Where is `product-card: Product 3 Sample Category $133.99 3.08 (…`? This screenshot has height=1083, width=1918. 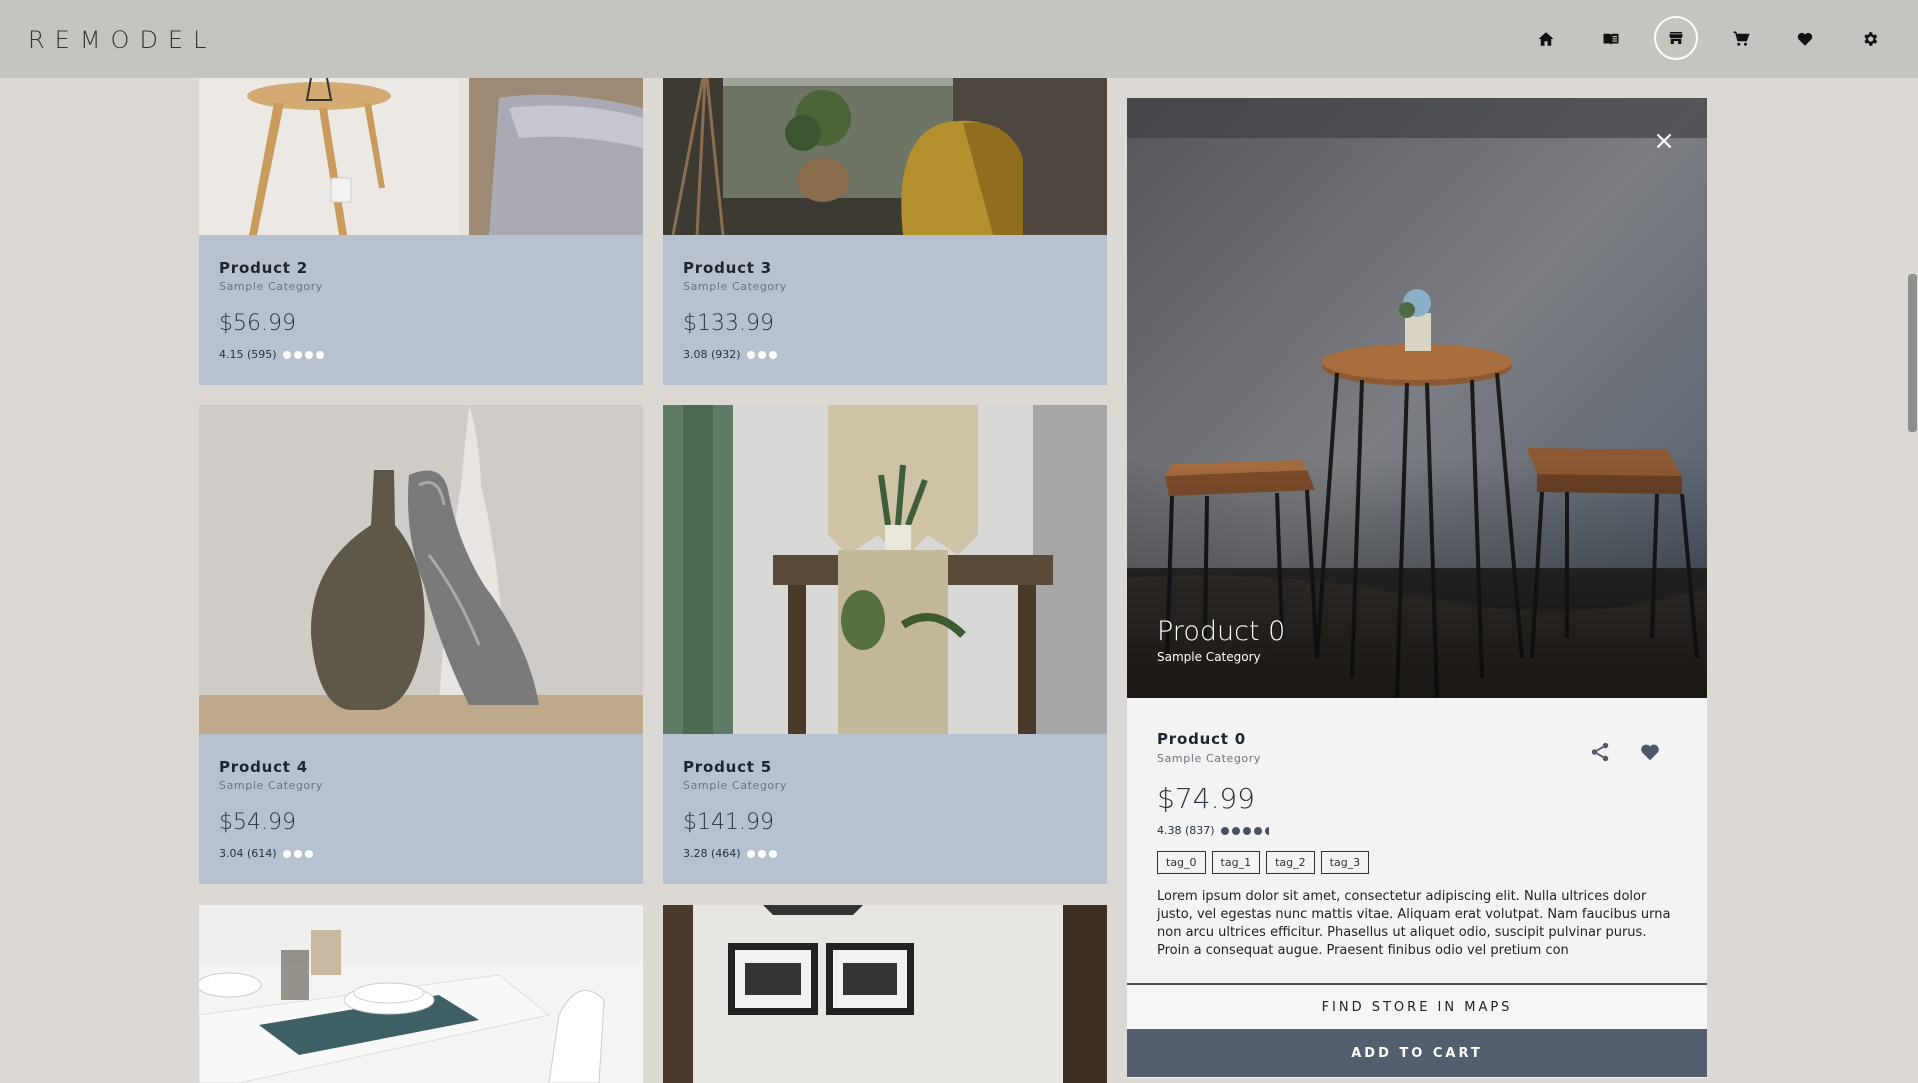
product-card: Product 3 Sample Category $133.99 3.08 (… is located at coordinates (885, 231).